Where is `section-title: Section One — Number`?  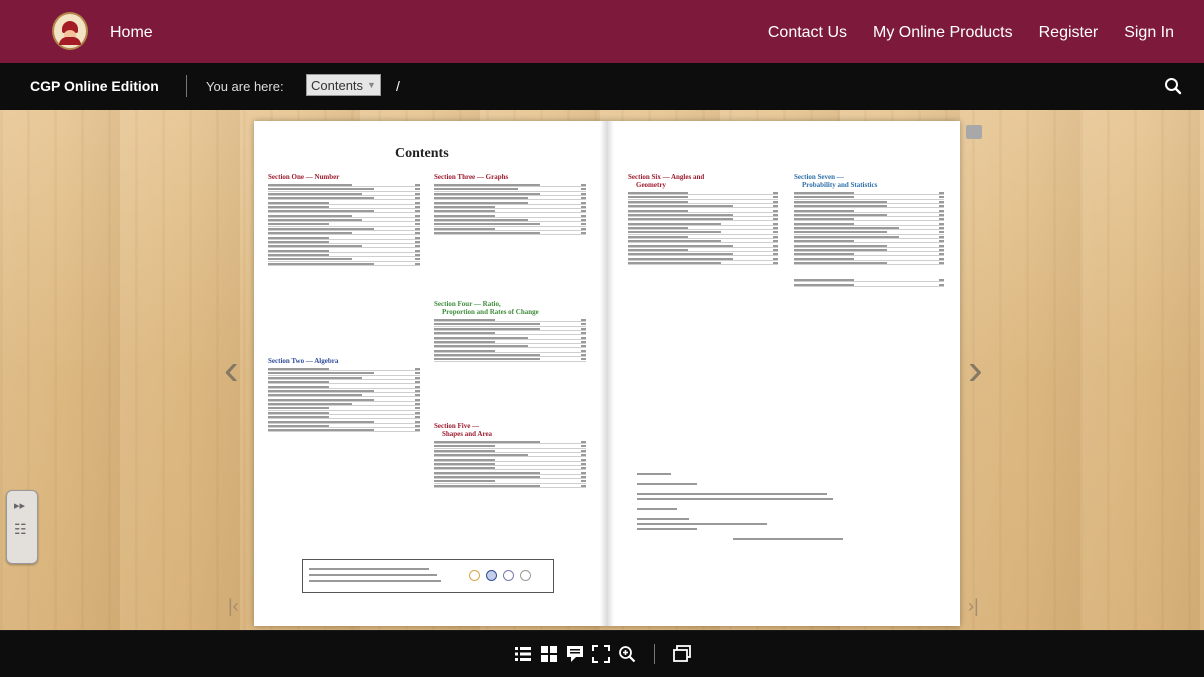
section-title: Section One — Number is located at coordinates (304, 177).